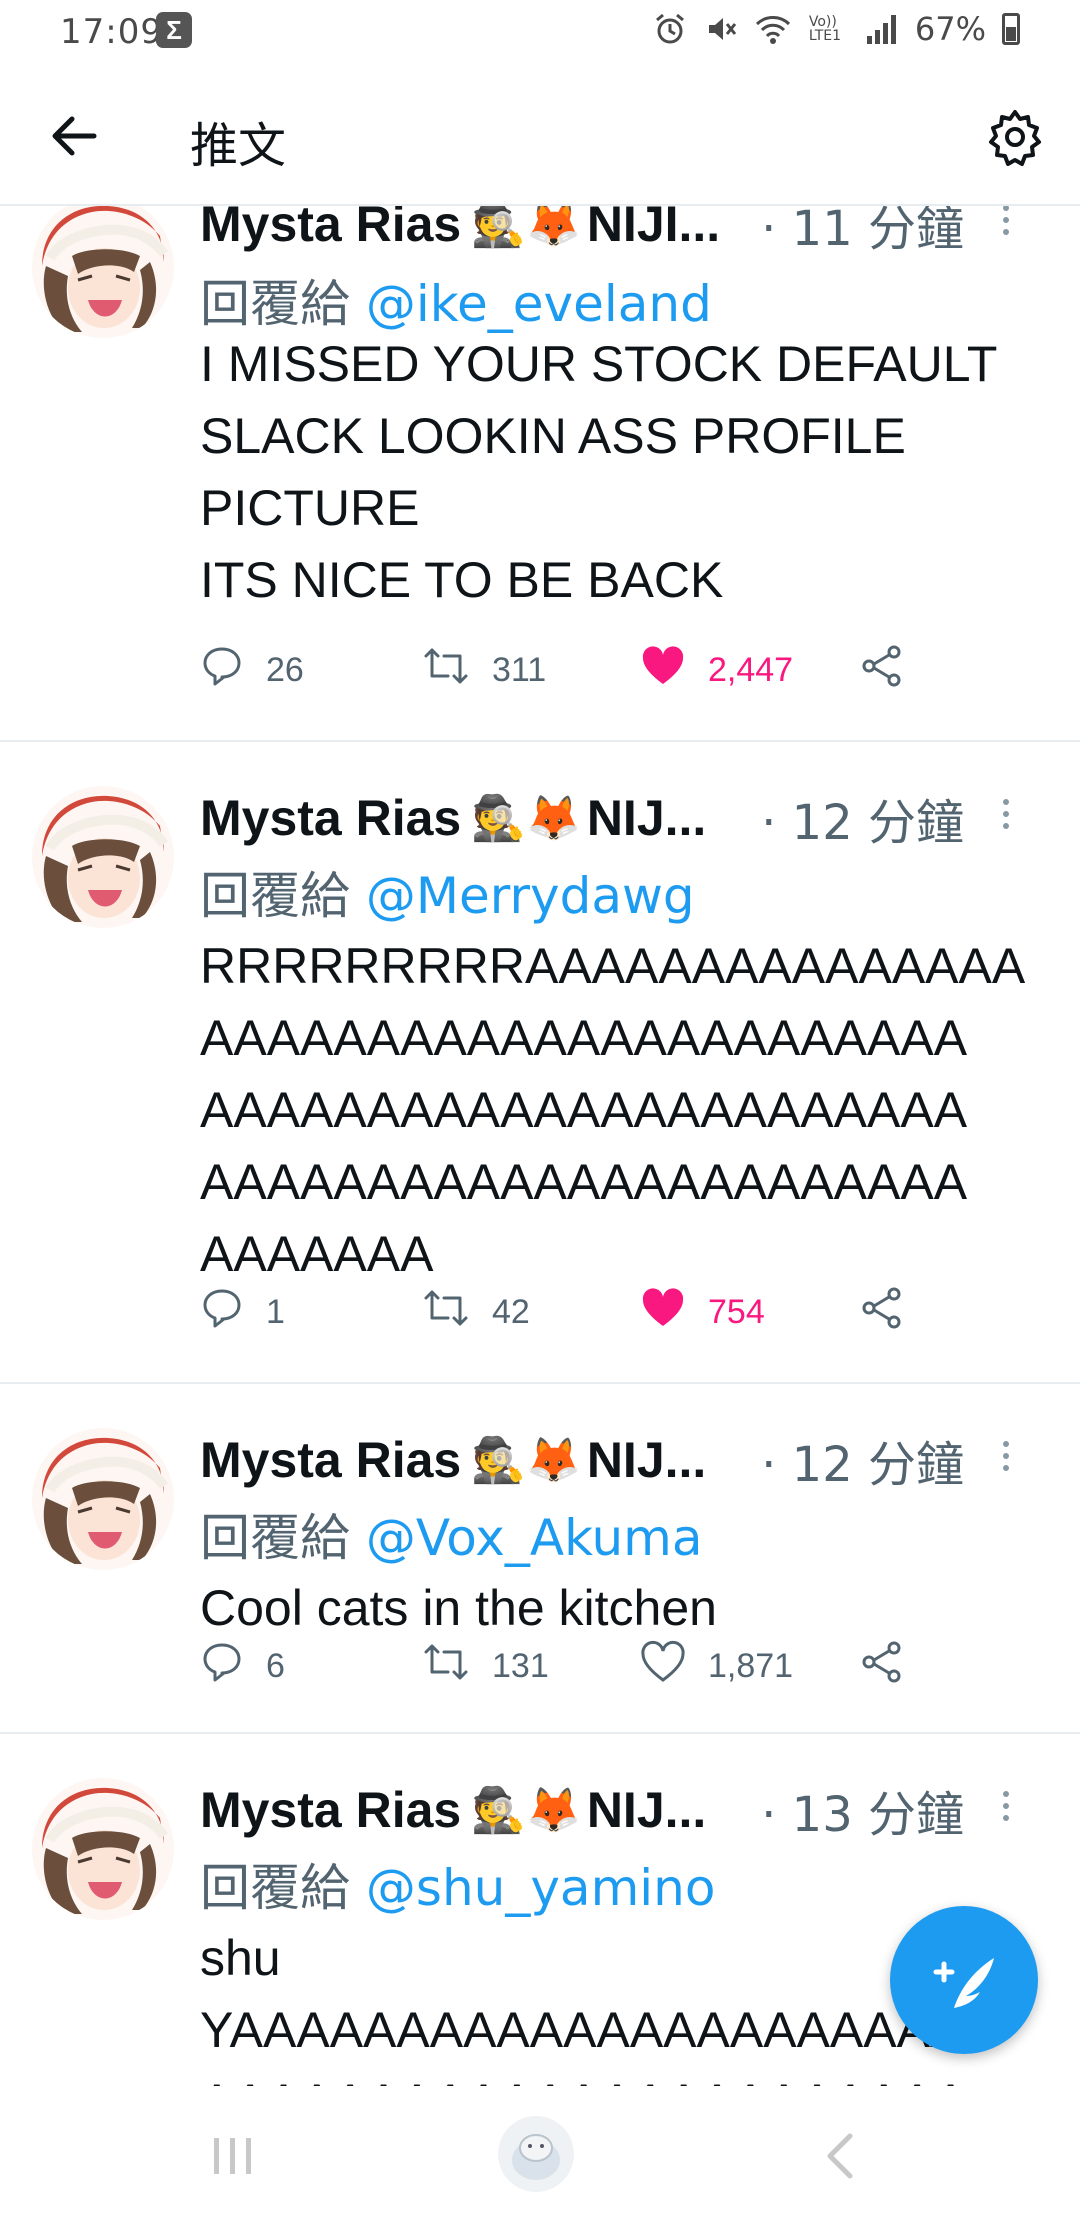  Describe the element at coordinates (174, 30) in the screenshot. I see `sigma-icon: Σ` at that location.